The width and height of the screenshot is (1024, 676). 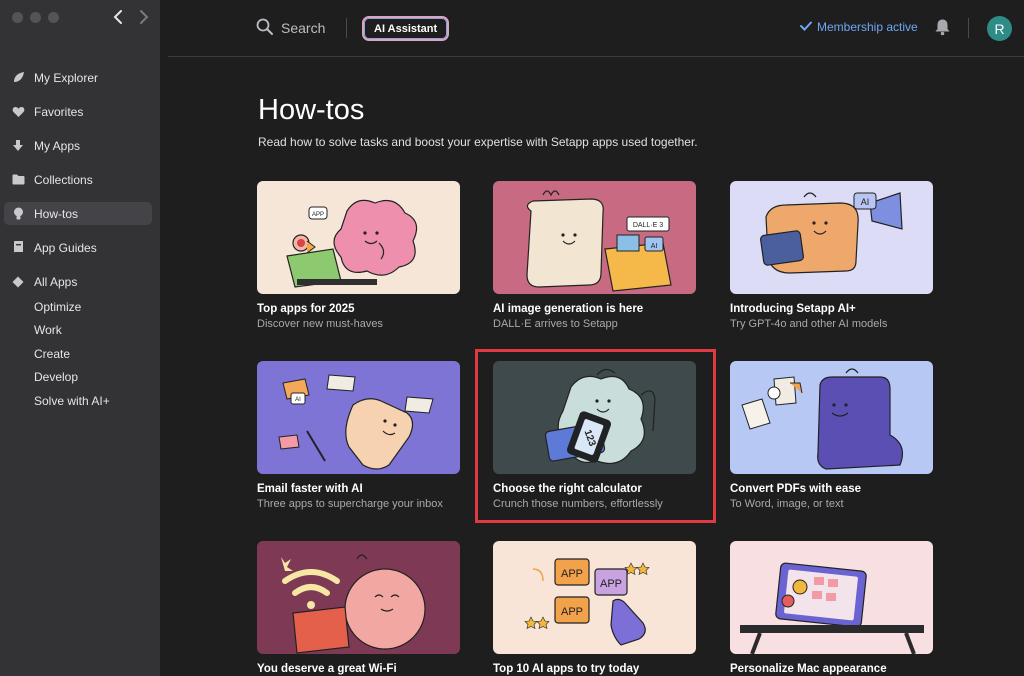 I want to click on card-title: Personalize Mac appearance, so click(x=808, y=669).